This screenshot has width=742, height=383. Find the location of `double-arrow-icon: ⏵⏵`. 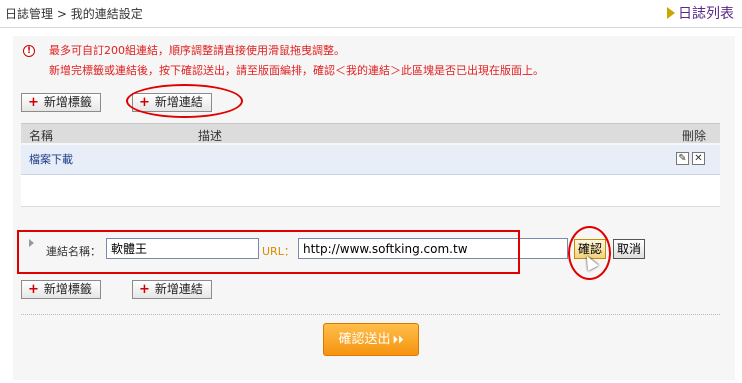

double-arrow-icon: ⏵⏵ is located at coordinates (398, 339).